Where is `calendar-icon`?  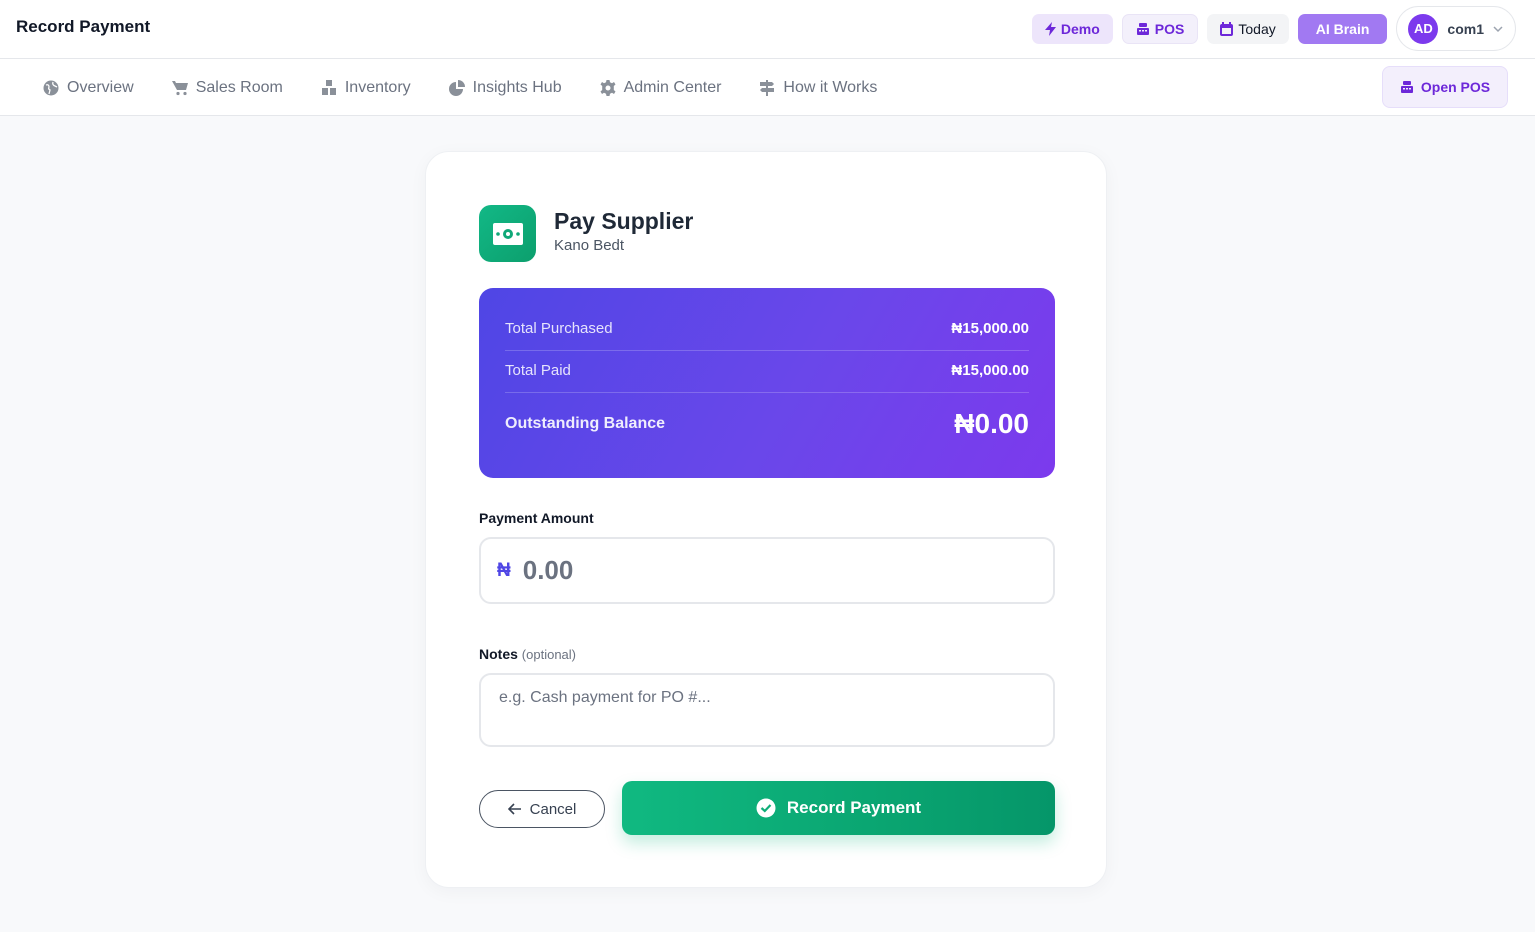 calendar-icon is located at coordinates (1227, 28).